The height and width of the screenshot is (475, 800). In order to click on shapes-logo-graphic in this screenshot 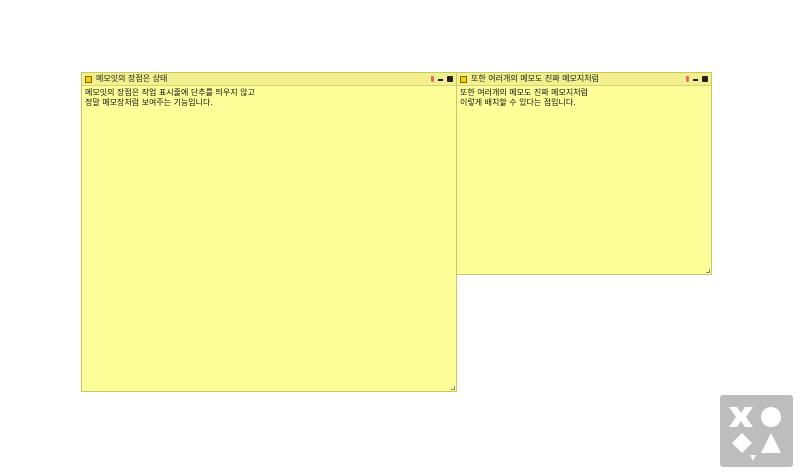, I will do `click(755, 434)`.